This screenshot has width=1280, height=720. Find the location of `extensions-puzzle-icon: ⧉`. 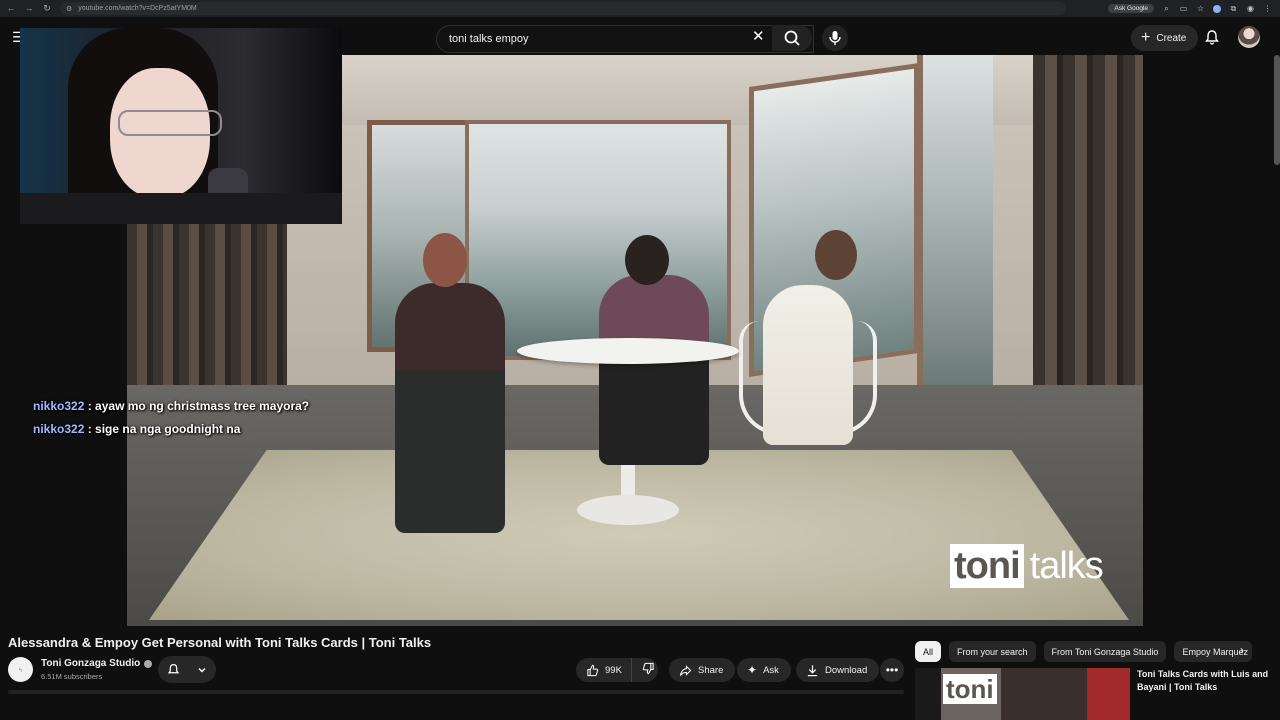

extensions-puzzle-icon: ⧉ is located at coordinates (1233, 8).